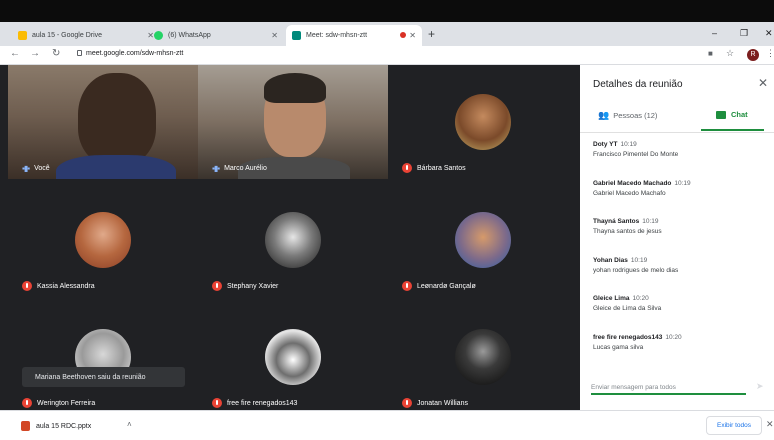  What do you see at coordinates (638, 84) in the screenshot?
I see `panel-title: Detalhes da reunião` at bounding box center [638, 84].